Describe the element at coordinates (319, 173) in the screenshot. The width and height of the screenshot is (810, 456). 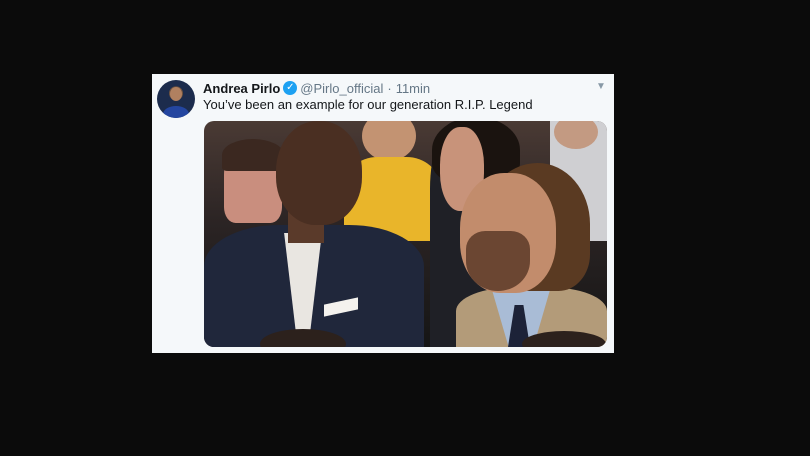
I see `photo-man-left-head` at that location.